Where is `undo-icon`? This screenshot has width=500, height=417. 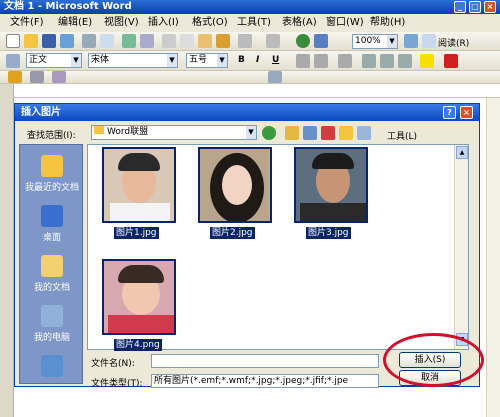
undo-icon is located at coordinates (245, 41).